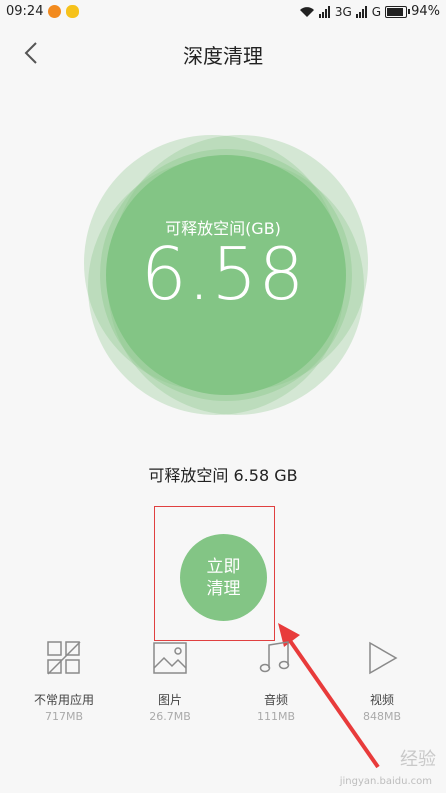  What do you see at coordinates (170, 681) in the screenshot?
I see `category-images: 图片 26.7MB` at bounding box center [170, 681].